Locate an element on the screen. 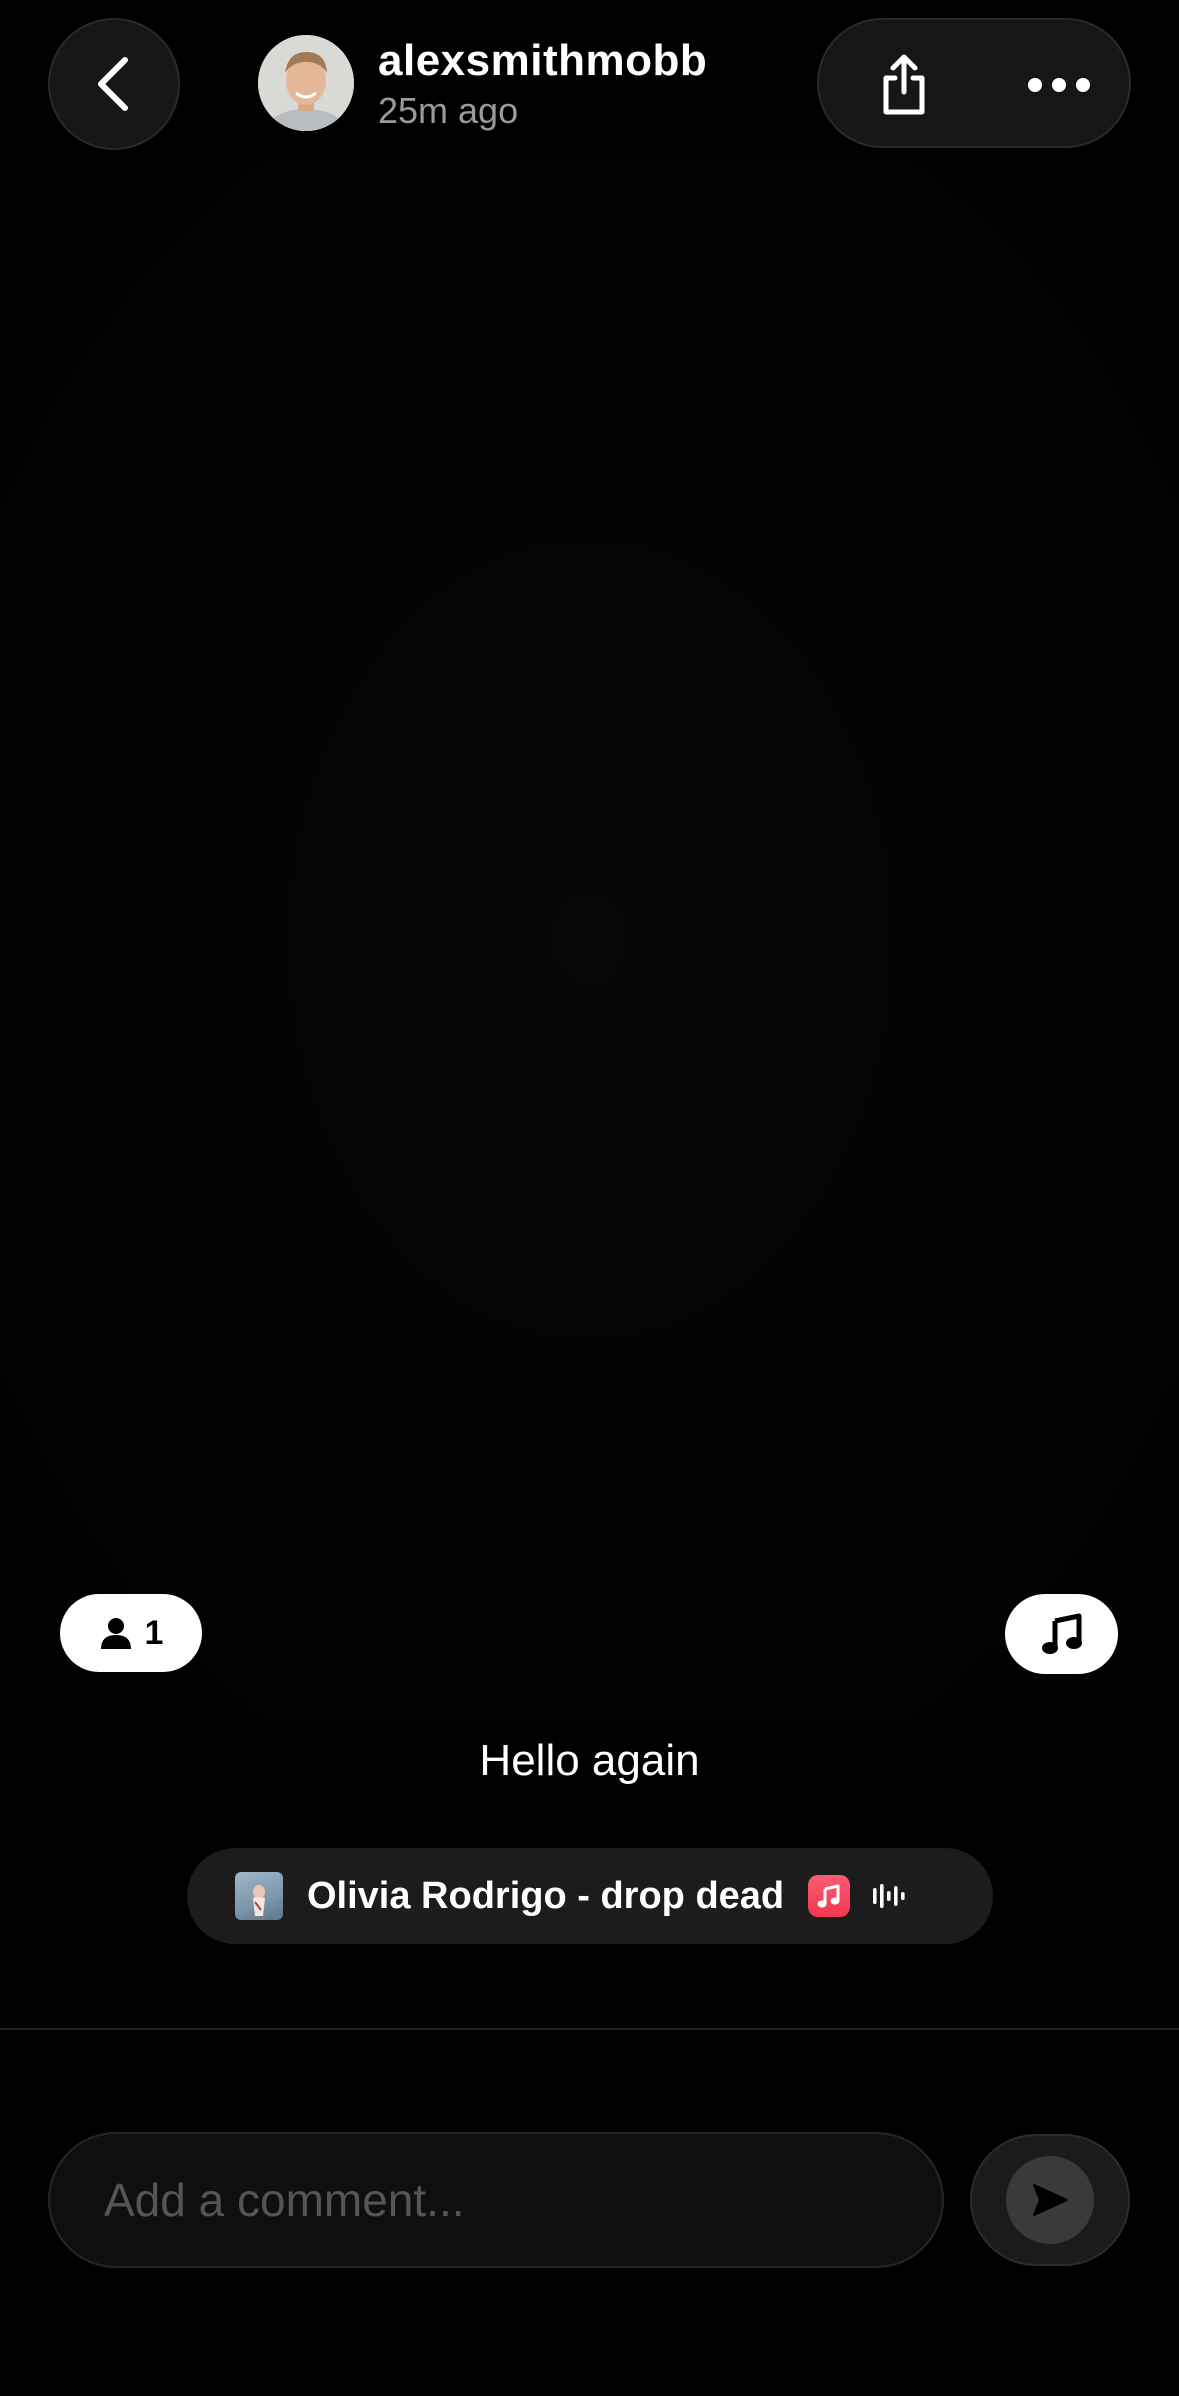  ellipsis-icon is located at coordinates (1059, 85).